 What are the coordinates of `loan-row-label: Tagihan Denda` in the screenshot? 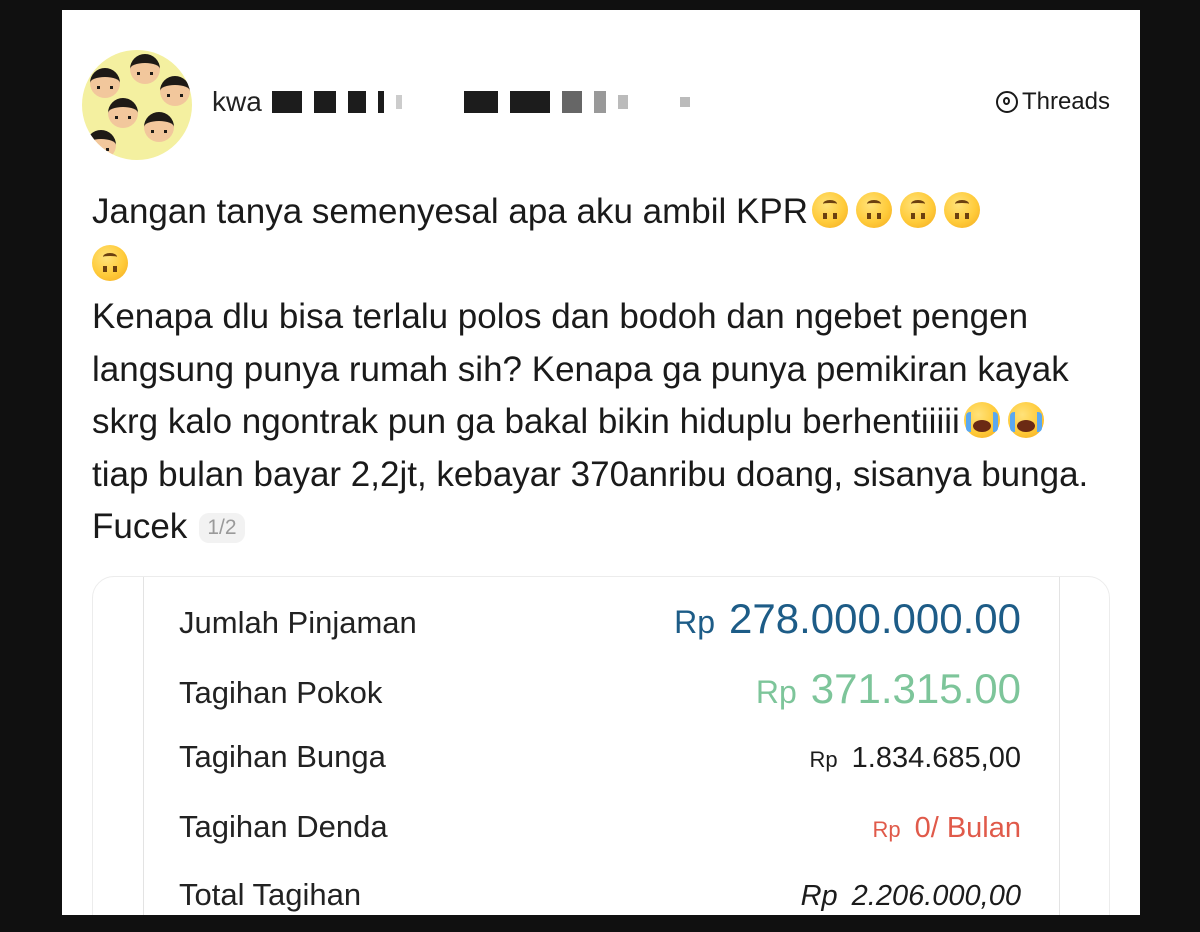 It's located at (283, 826).